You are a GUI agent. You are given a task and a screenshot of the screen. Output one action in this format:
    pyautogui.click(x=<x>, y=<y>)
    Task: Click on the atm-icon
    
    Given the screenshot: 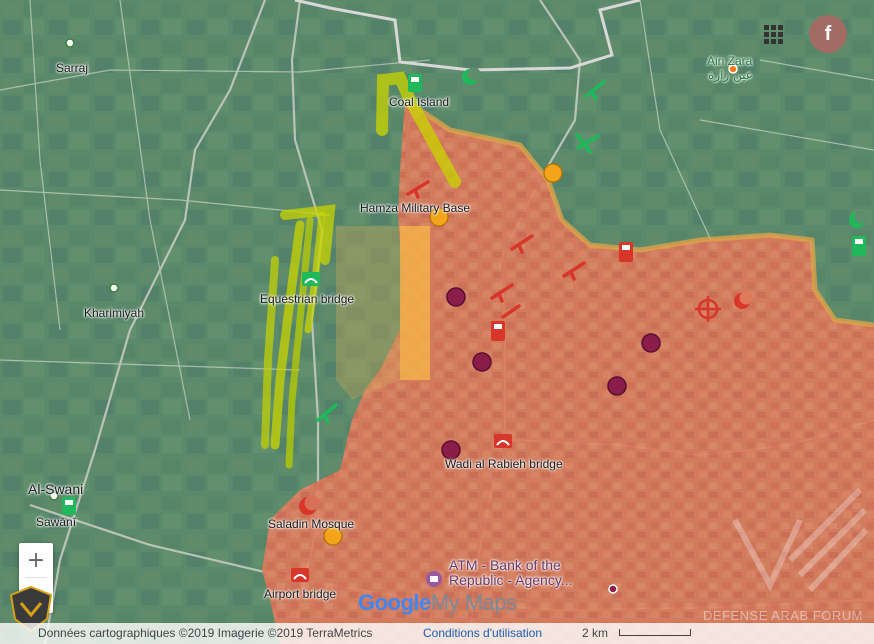 What is the action you would take?
    pyautogui.click(x=434, y=579)
    